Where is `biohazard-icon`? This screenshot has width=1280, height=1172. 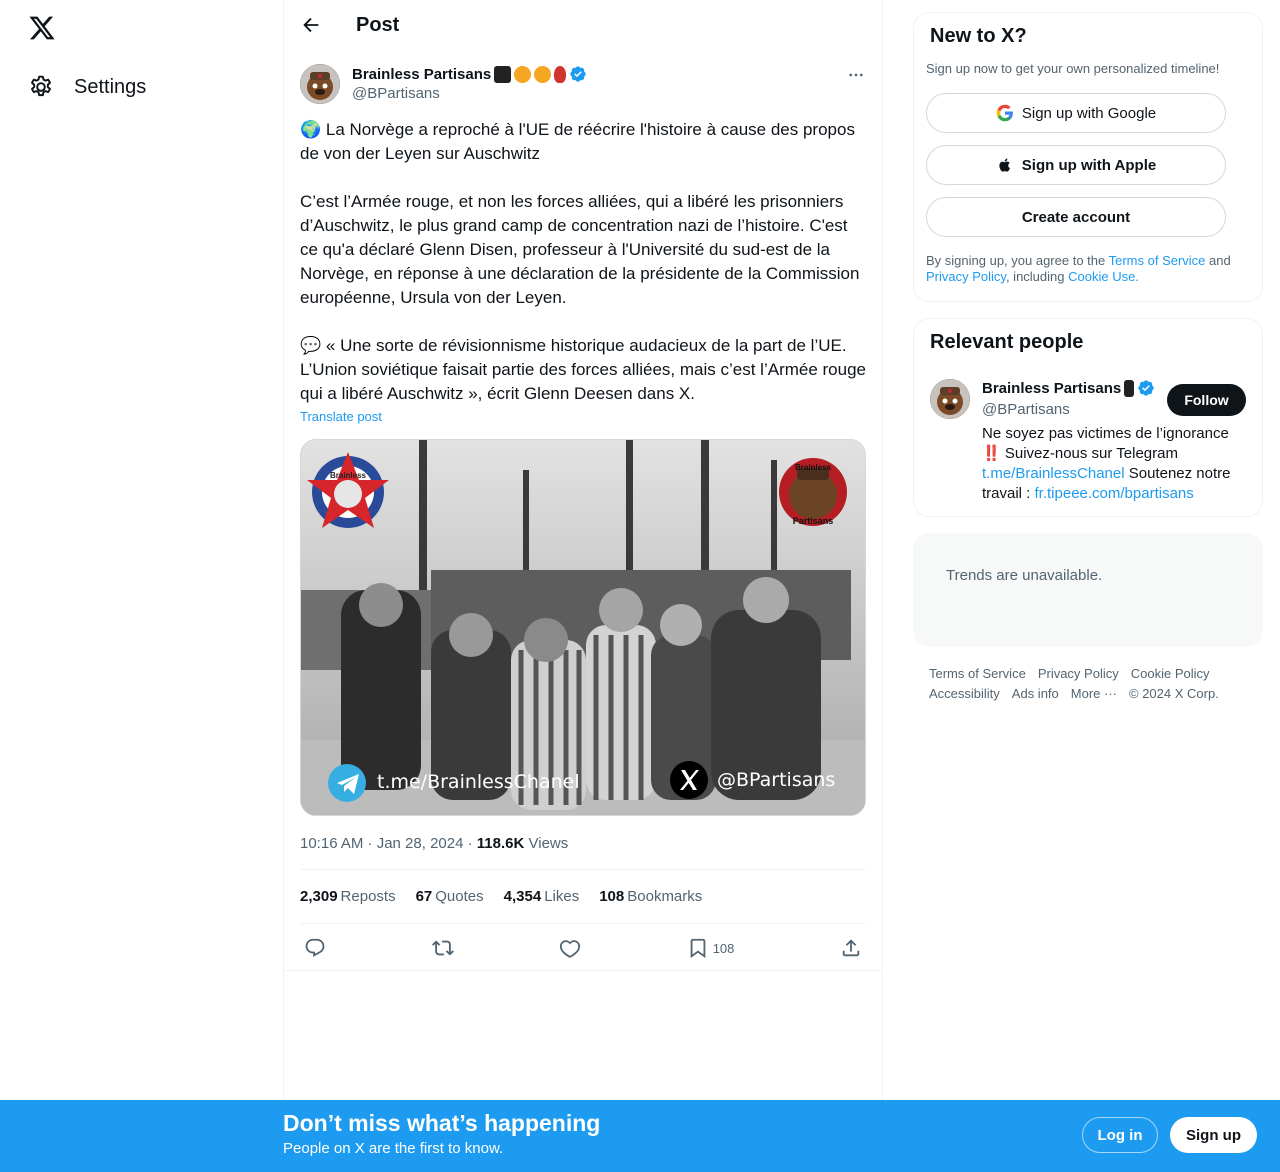
biohazard-icon is located at coordinates (543, 74).